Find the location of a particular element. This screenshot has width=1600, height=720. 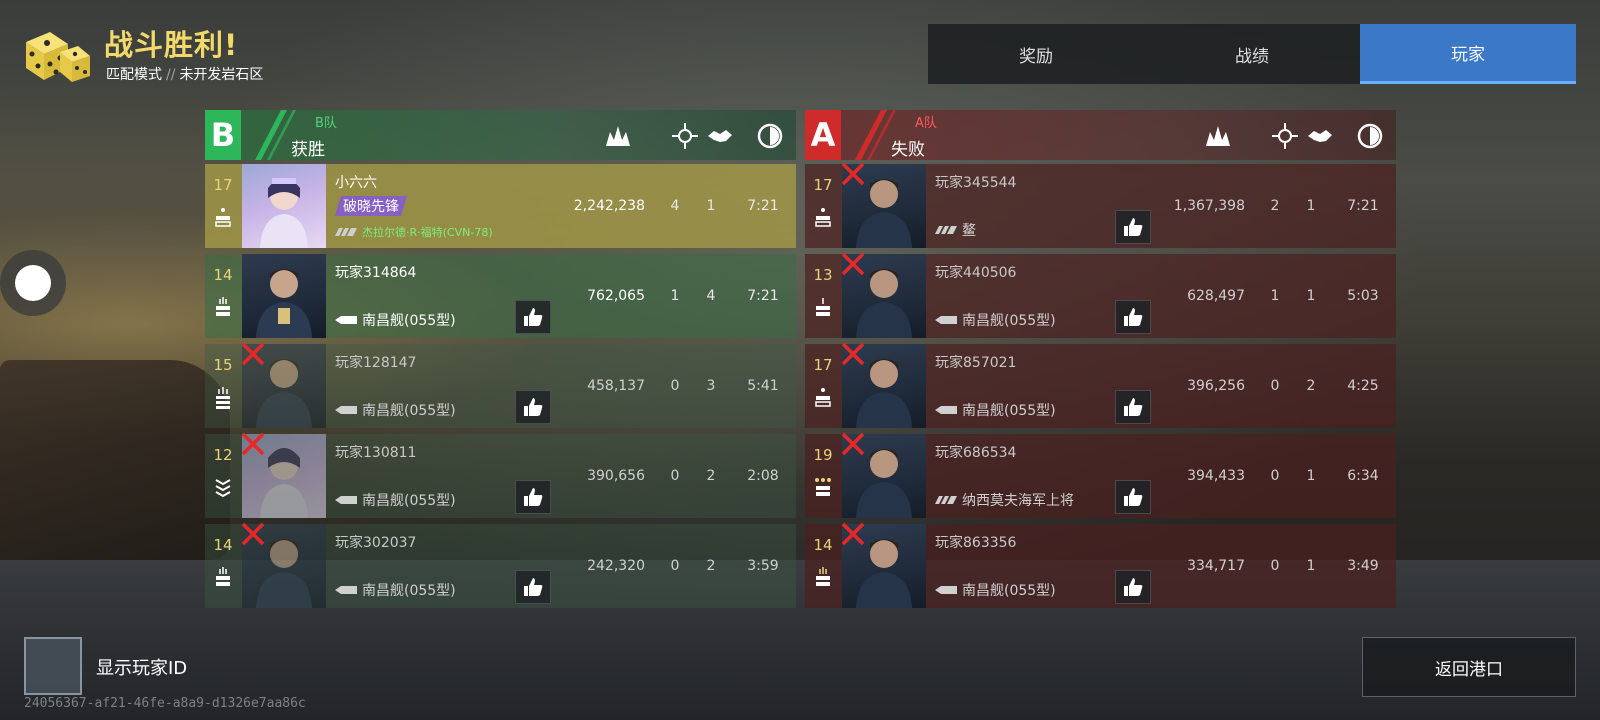

ship-name: 鳌 is located at coordinates (969, 231).